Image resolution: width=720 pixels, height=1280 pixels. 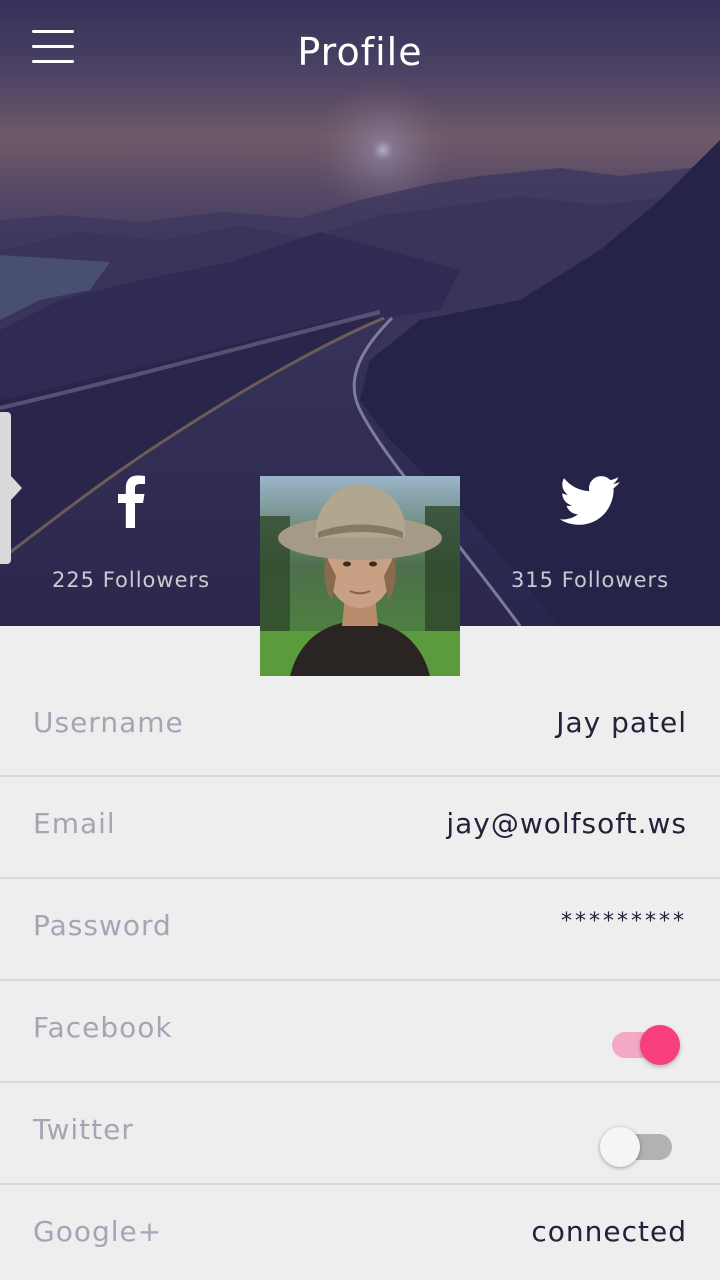 I want to click on username-value: Jay patel, so click(x=621, y=722).